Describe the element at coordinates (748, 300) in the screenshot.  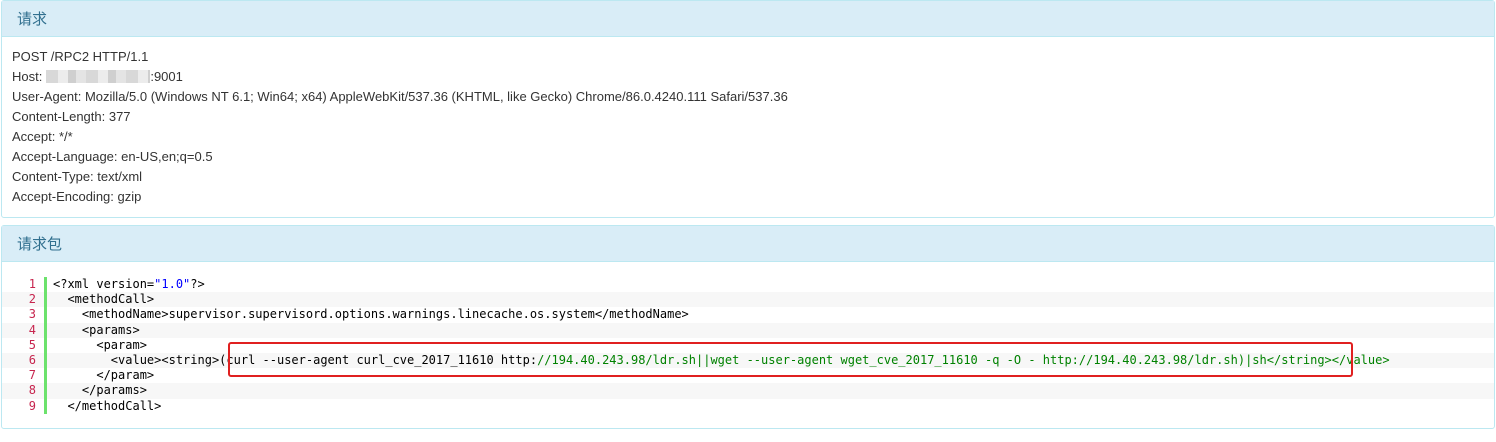
I see `code-line: 2 <methodCall>` at that location.